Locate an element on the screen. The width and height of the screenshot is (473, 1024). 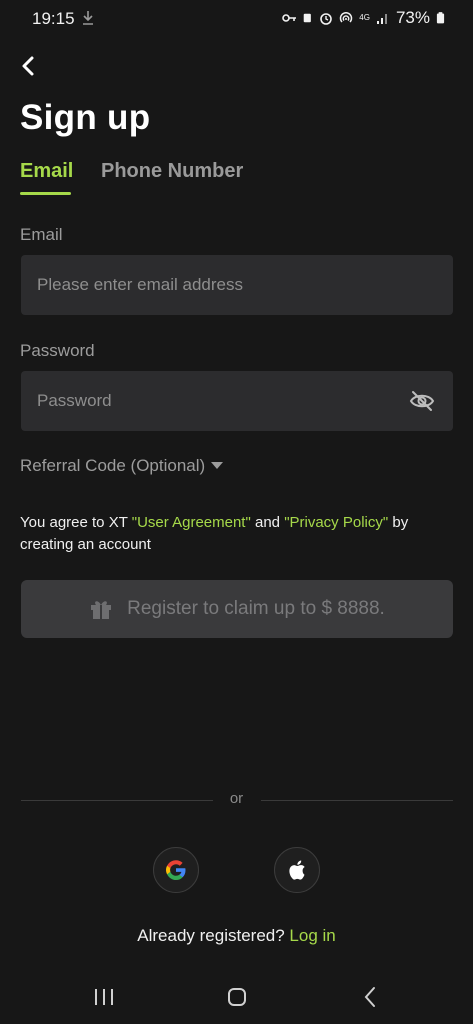
alarm-icon is located at coordinates (326, 19).